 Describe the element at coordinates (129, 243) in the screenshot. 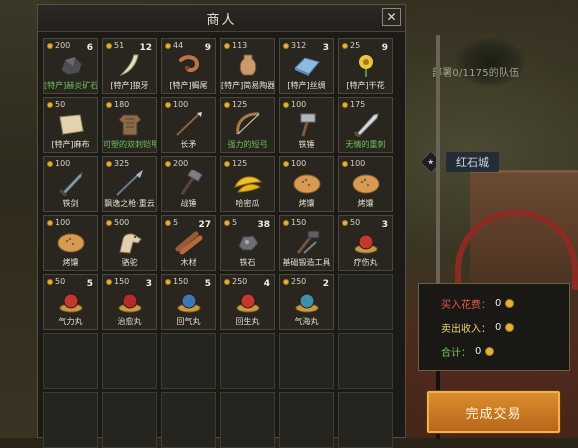

I see `item-slot: 500 骆驼` at that location.